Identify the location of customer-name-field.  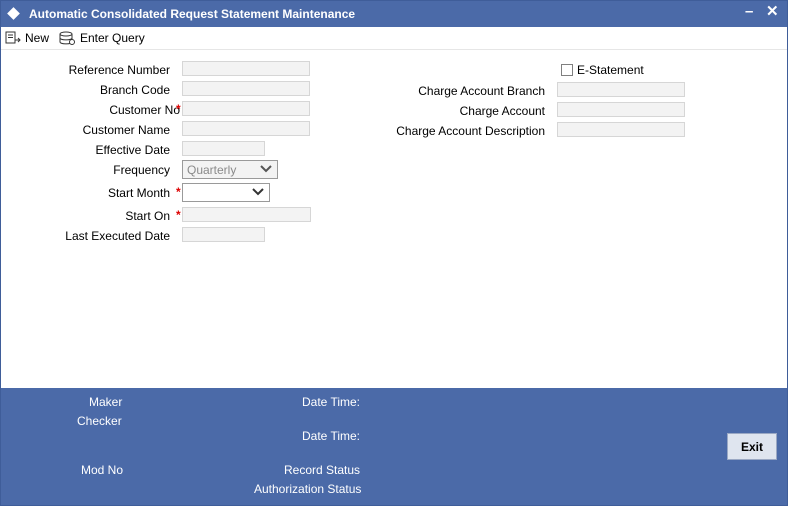
(246, 128).